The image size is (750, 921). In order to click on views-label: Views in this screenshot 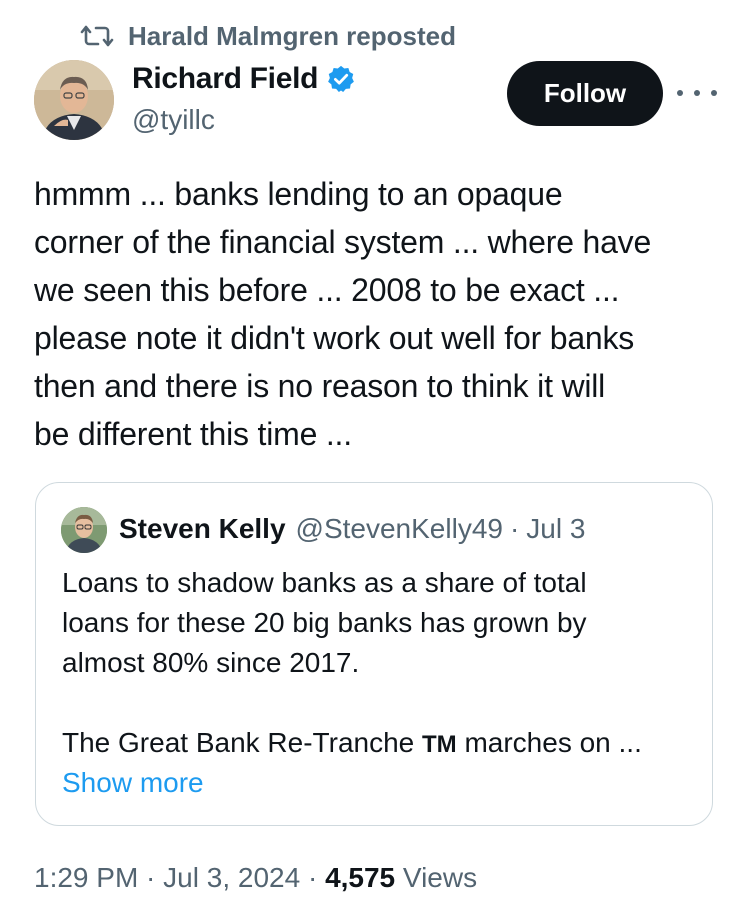, I will do `click(436, 877)`.